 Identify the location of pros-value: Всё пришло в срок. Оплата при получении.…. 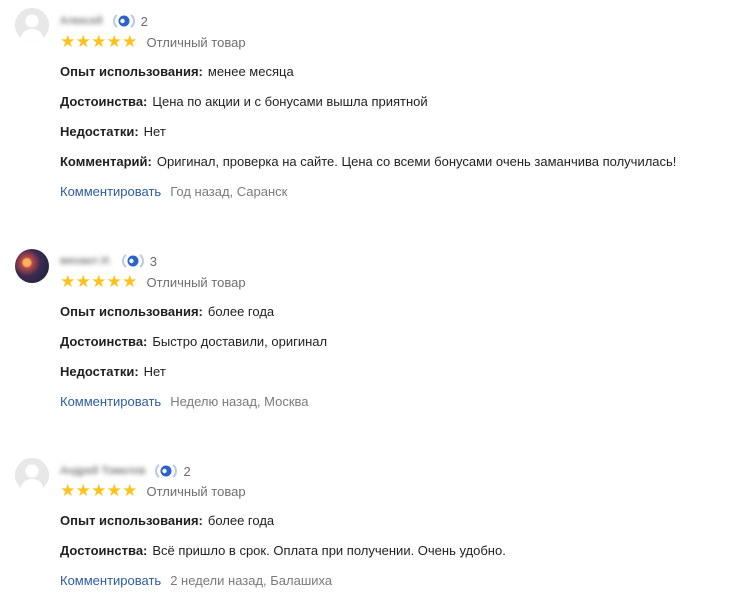
(329, 550).